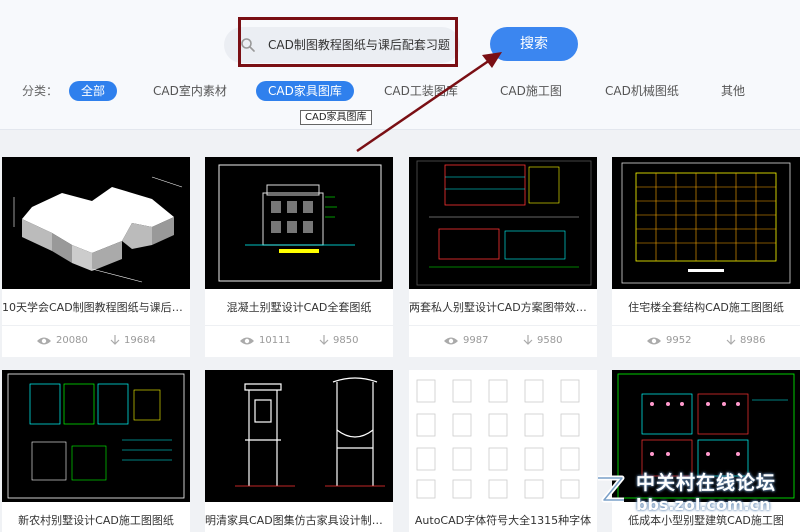 Image resolution: width=800 pixels, height=532 pixels. Describe the element at coordinates (96, 520) in the screenshot. I see `card-title: 新农村别墅设计CAD施工图图纸` at that location.